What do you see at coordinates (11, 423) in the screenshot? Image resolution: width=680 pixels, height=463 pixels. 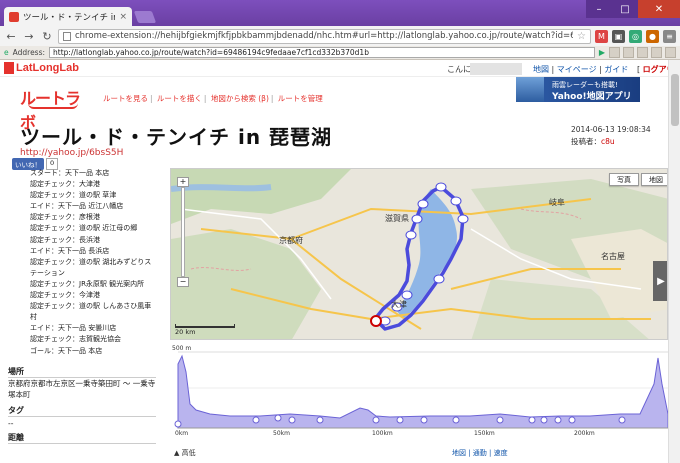 I see `tag-value: --` at bounding box center [11, 423].